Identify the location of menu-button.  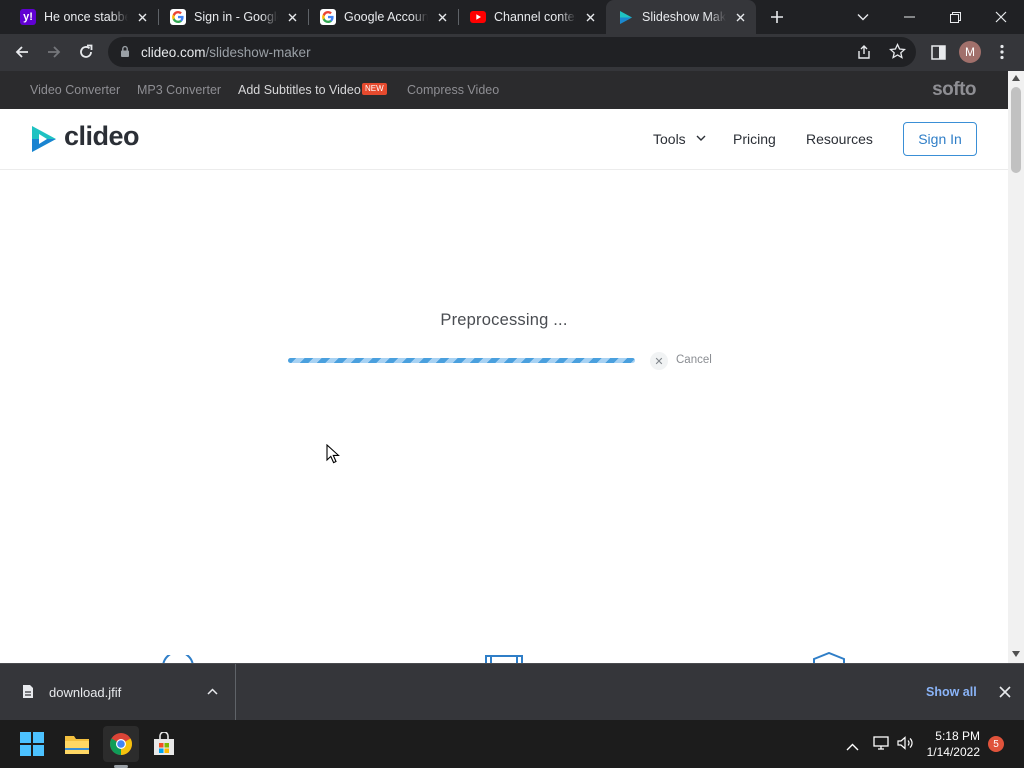
(1002, 52).